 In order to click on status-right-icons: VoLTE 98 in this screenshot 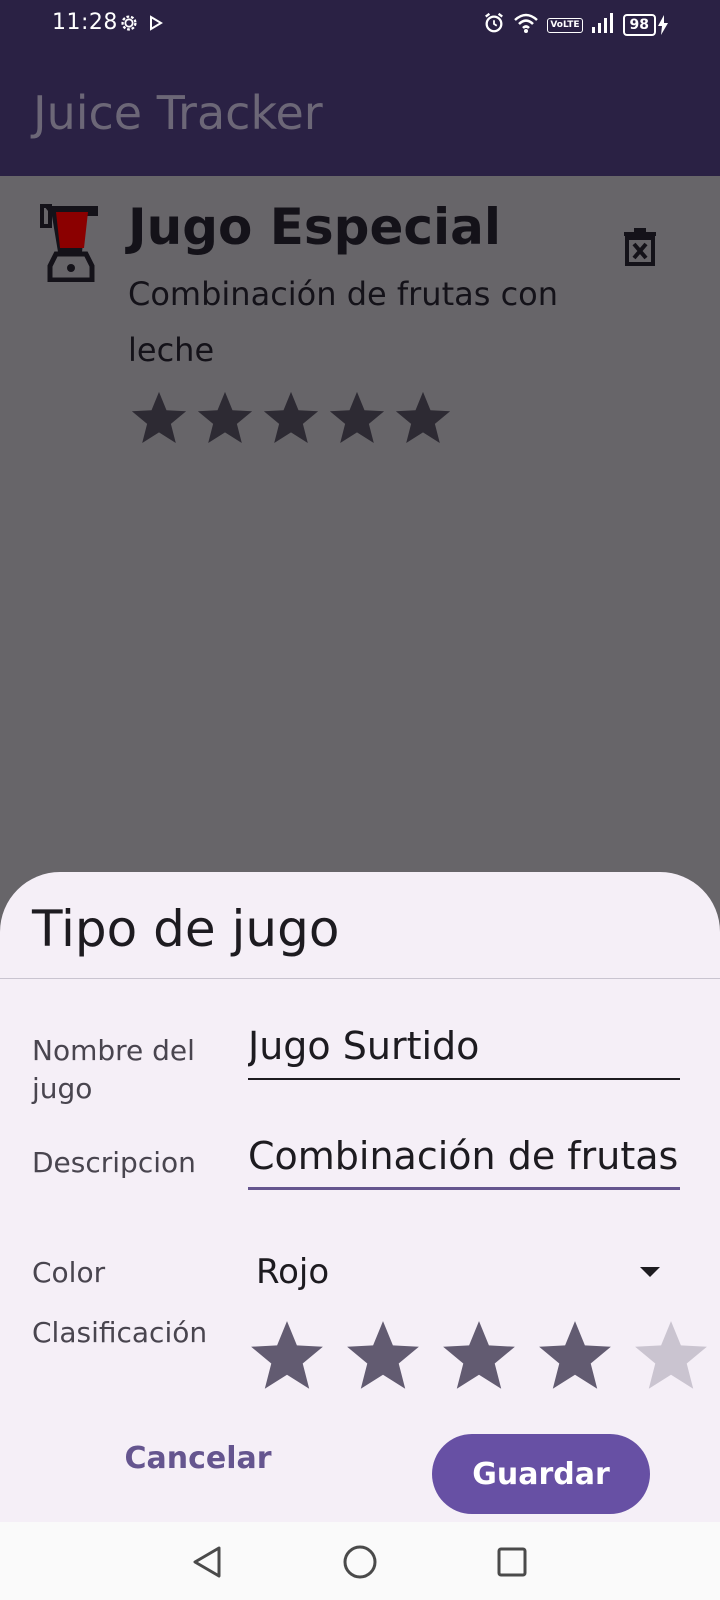, I will do `click(575, 25)`.